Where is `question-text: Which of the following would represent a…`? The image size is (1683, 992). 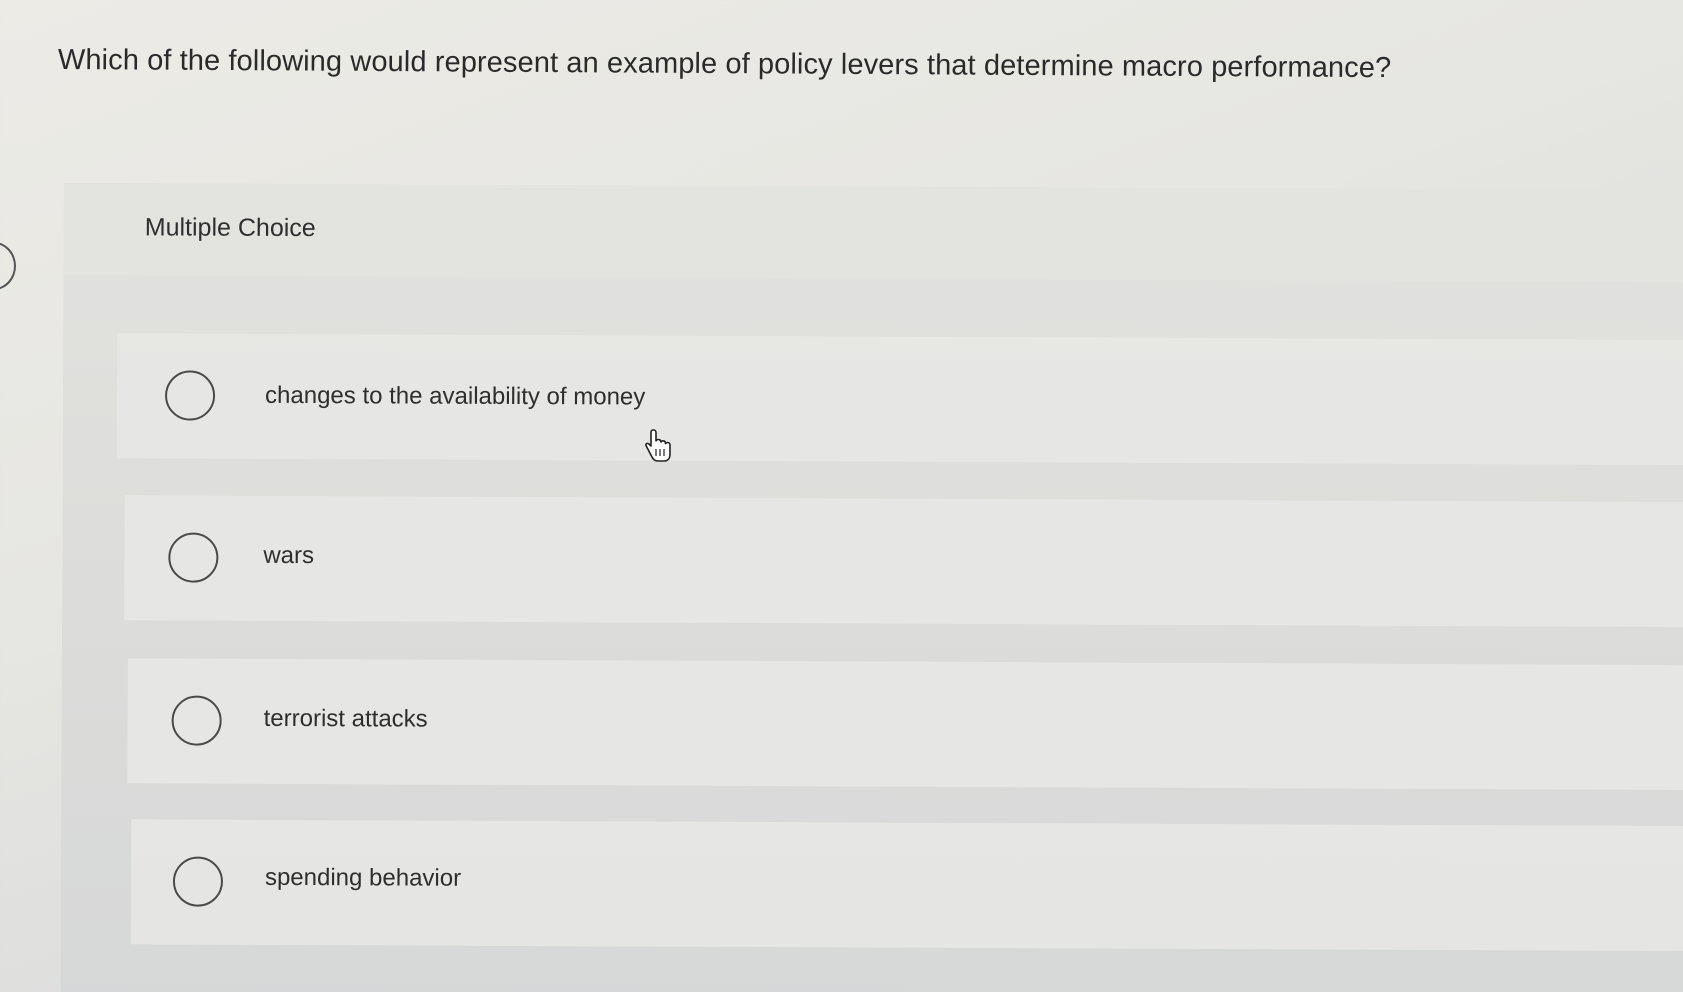
question-text: Which of the following would represent a… is located at coordinates (724, 64).